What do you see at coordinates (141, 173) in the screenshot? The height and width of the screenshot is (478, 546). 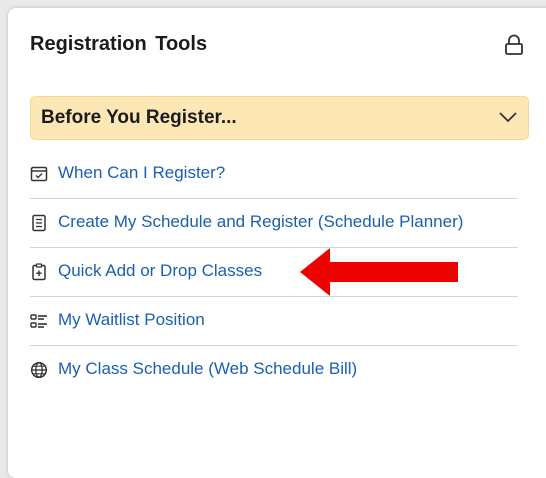 I see `link-label: When Can I Register?` at bounding box center [141, 173].